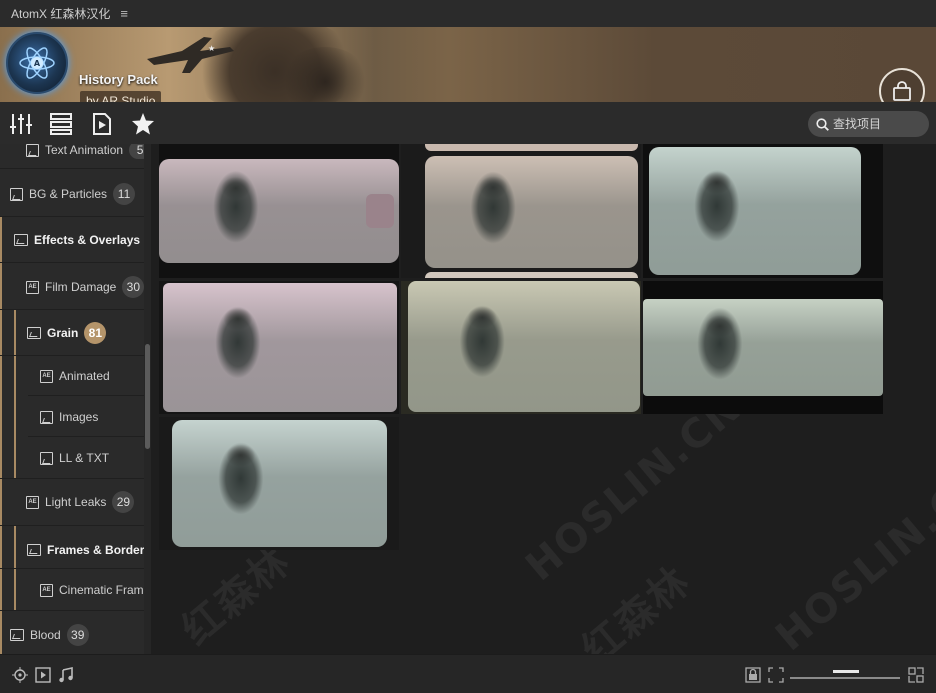 Image resolution: width=936 pixels, height=693 pixels. I want to click on mixer-icon, so click(21, 124).